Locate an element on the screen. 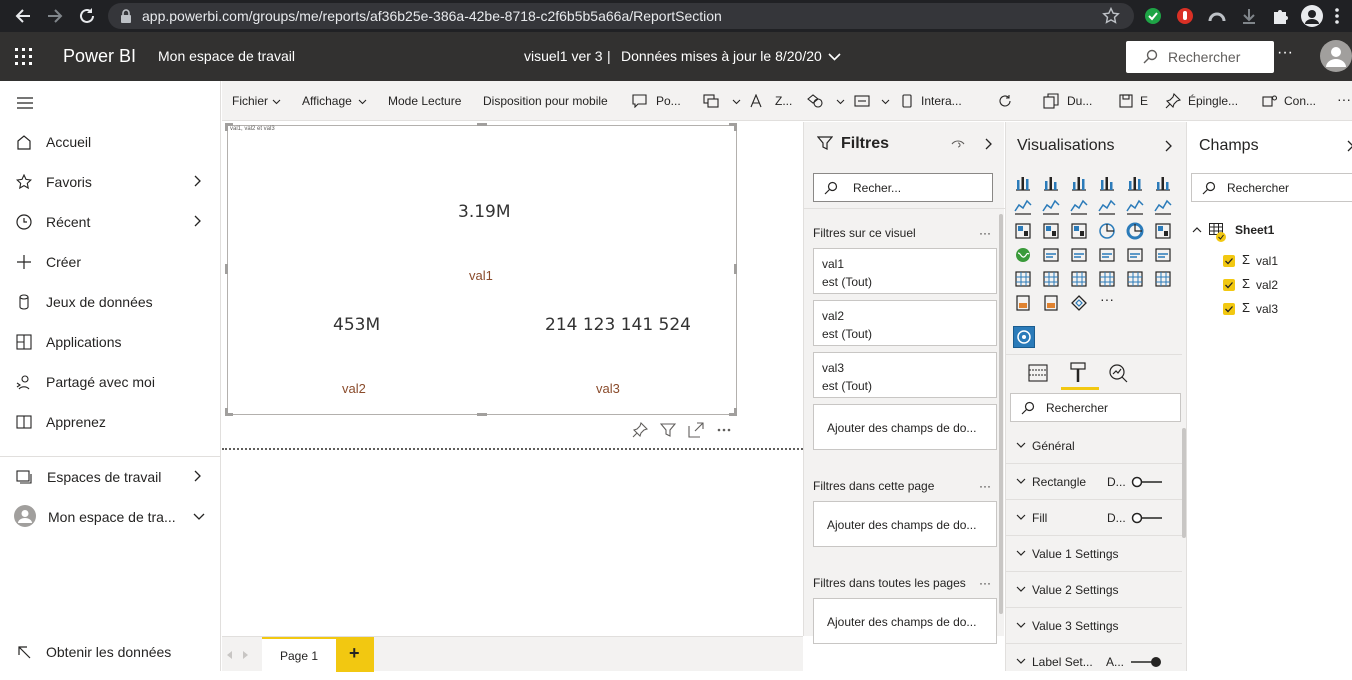 The height and width of the screenshot is (680, 1352). more-options-button: ··· is located at coordinates (1285, 53).